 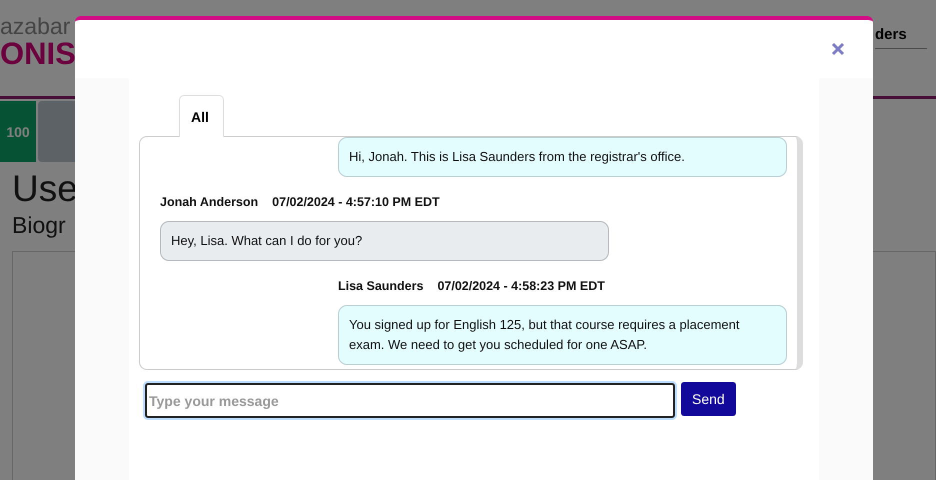 I want to click on received-message: Hey, Lisa. What can I do for you?, so click(x=384, y=241).